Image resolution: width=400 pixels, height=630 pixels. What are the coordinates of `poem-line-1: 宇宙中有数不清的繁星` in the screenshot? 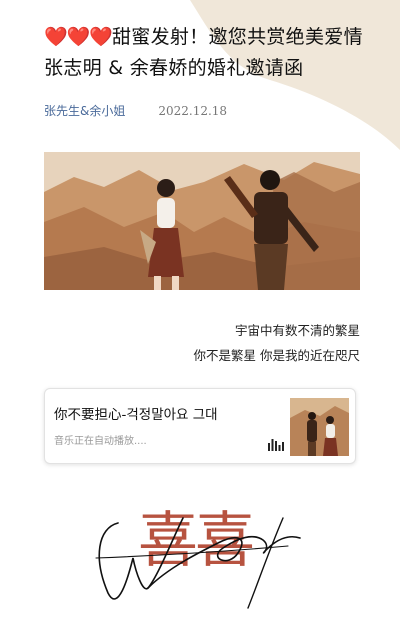 It's located at (297, 330).